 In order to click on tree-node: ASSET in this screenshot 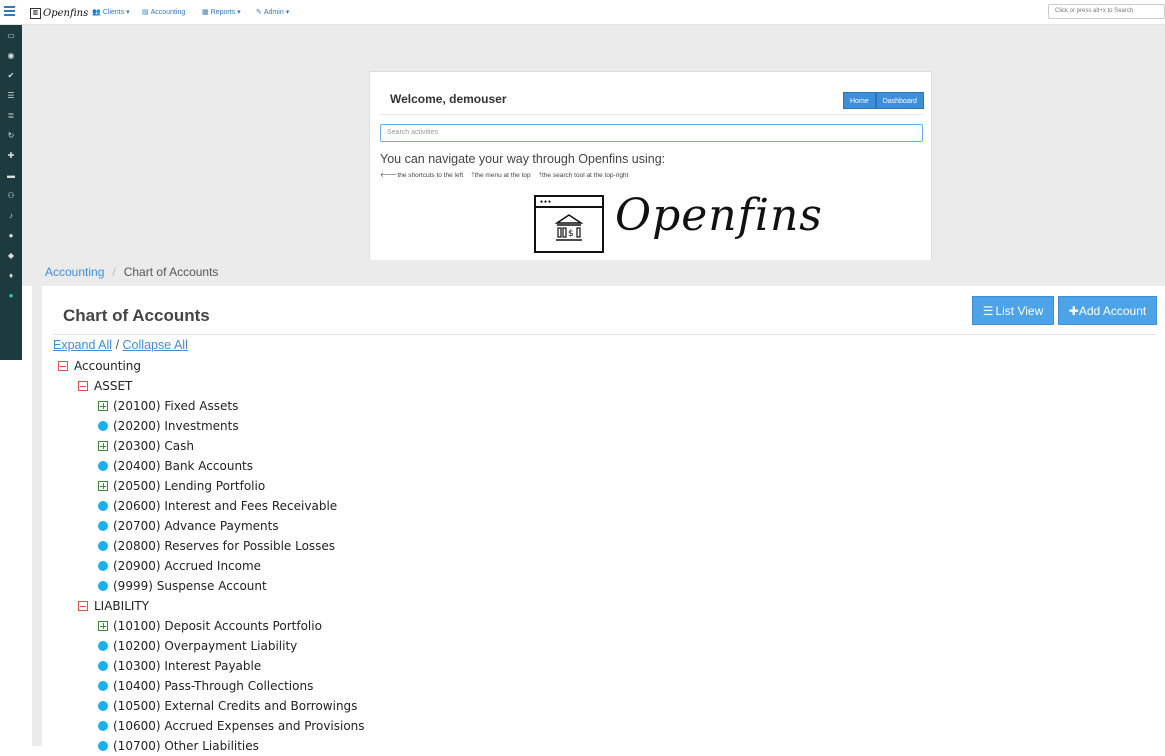, I will do `click(105, 386)`.